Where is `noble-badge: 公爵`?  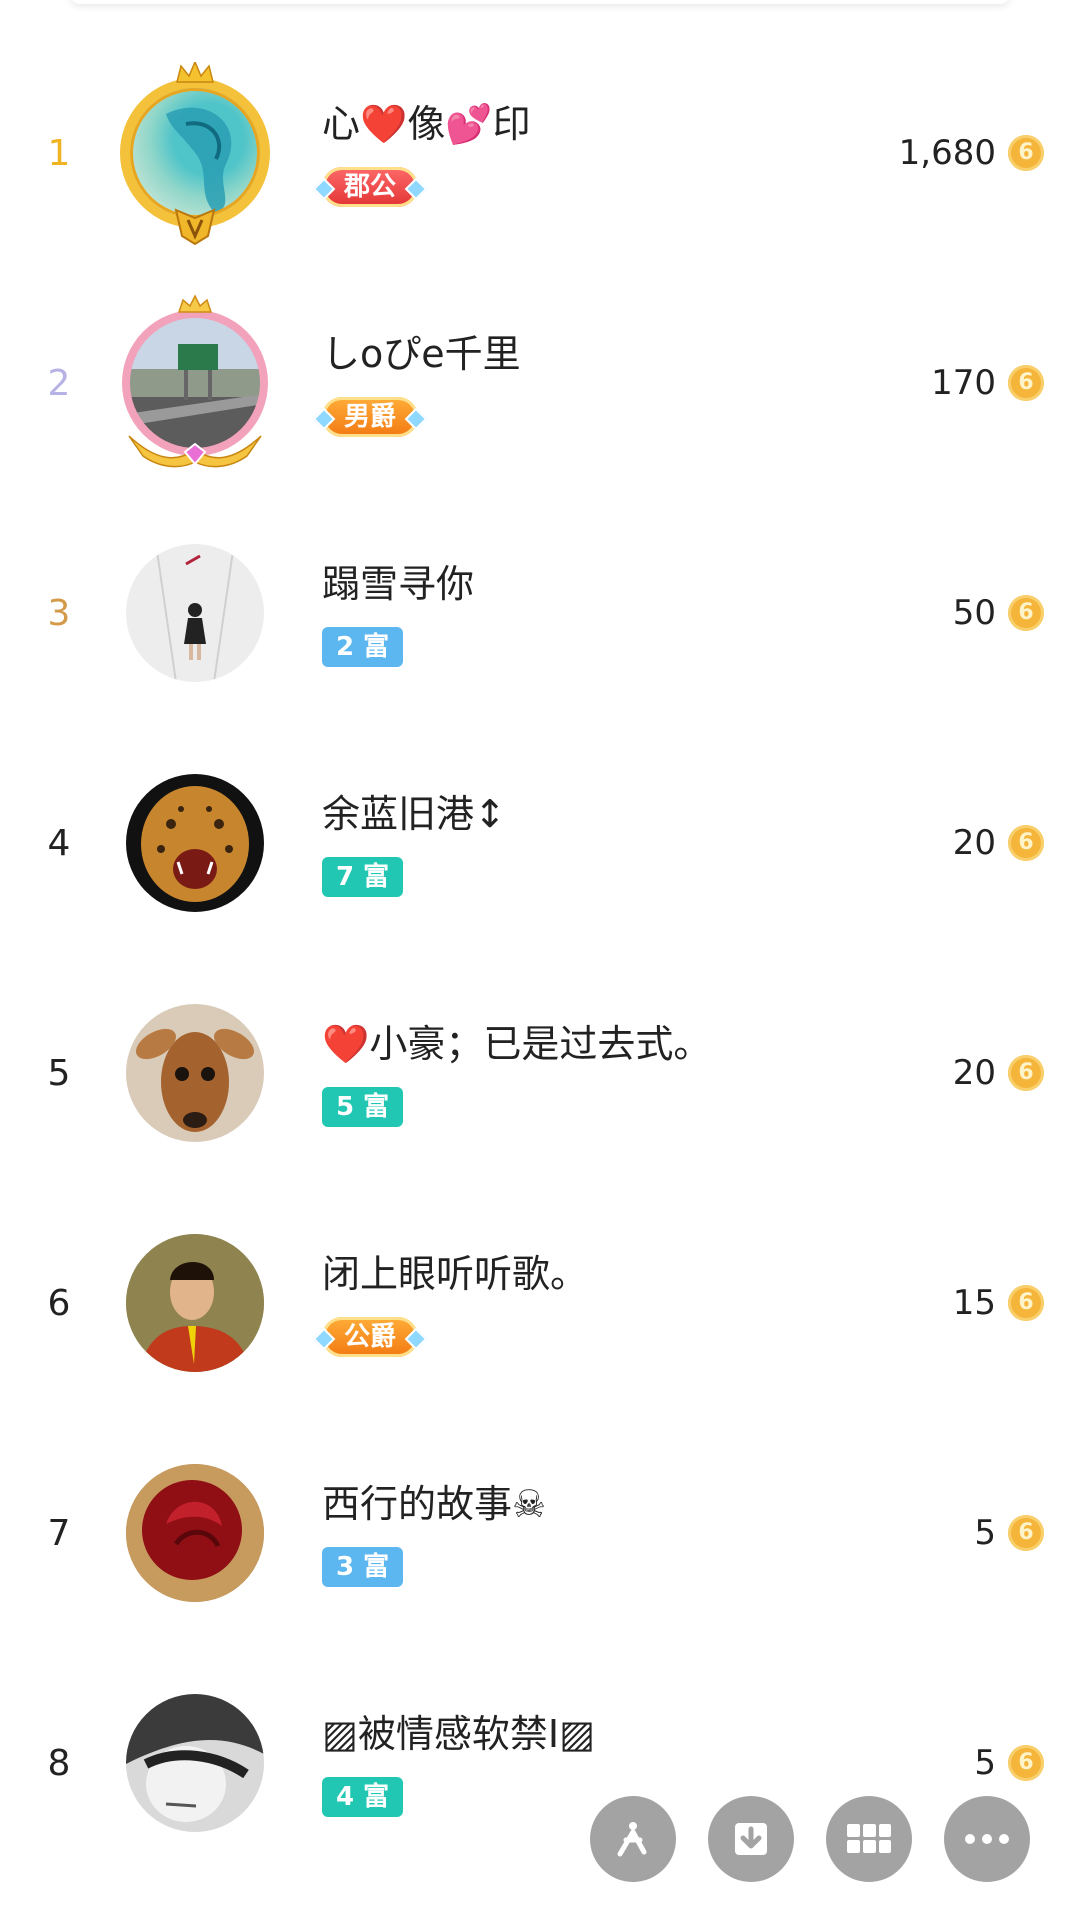 noble-badge: 公爵 is located at coordinates (370, 1337).